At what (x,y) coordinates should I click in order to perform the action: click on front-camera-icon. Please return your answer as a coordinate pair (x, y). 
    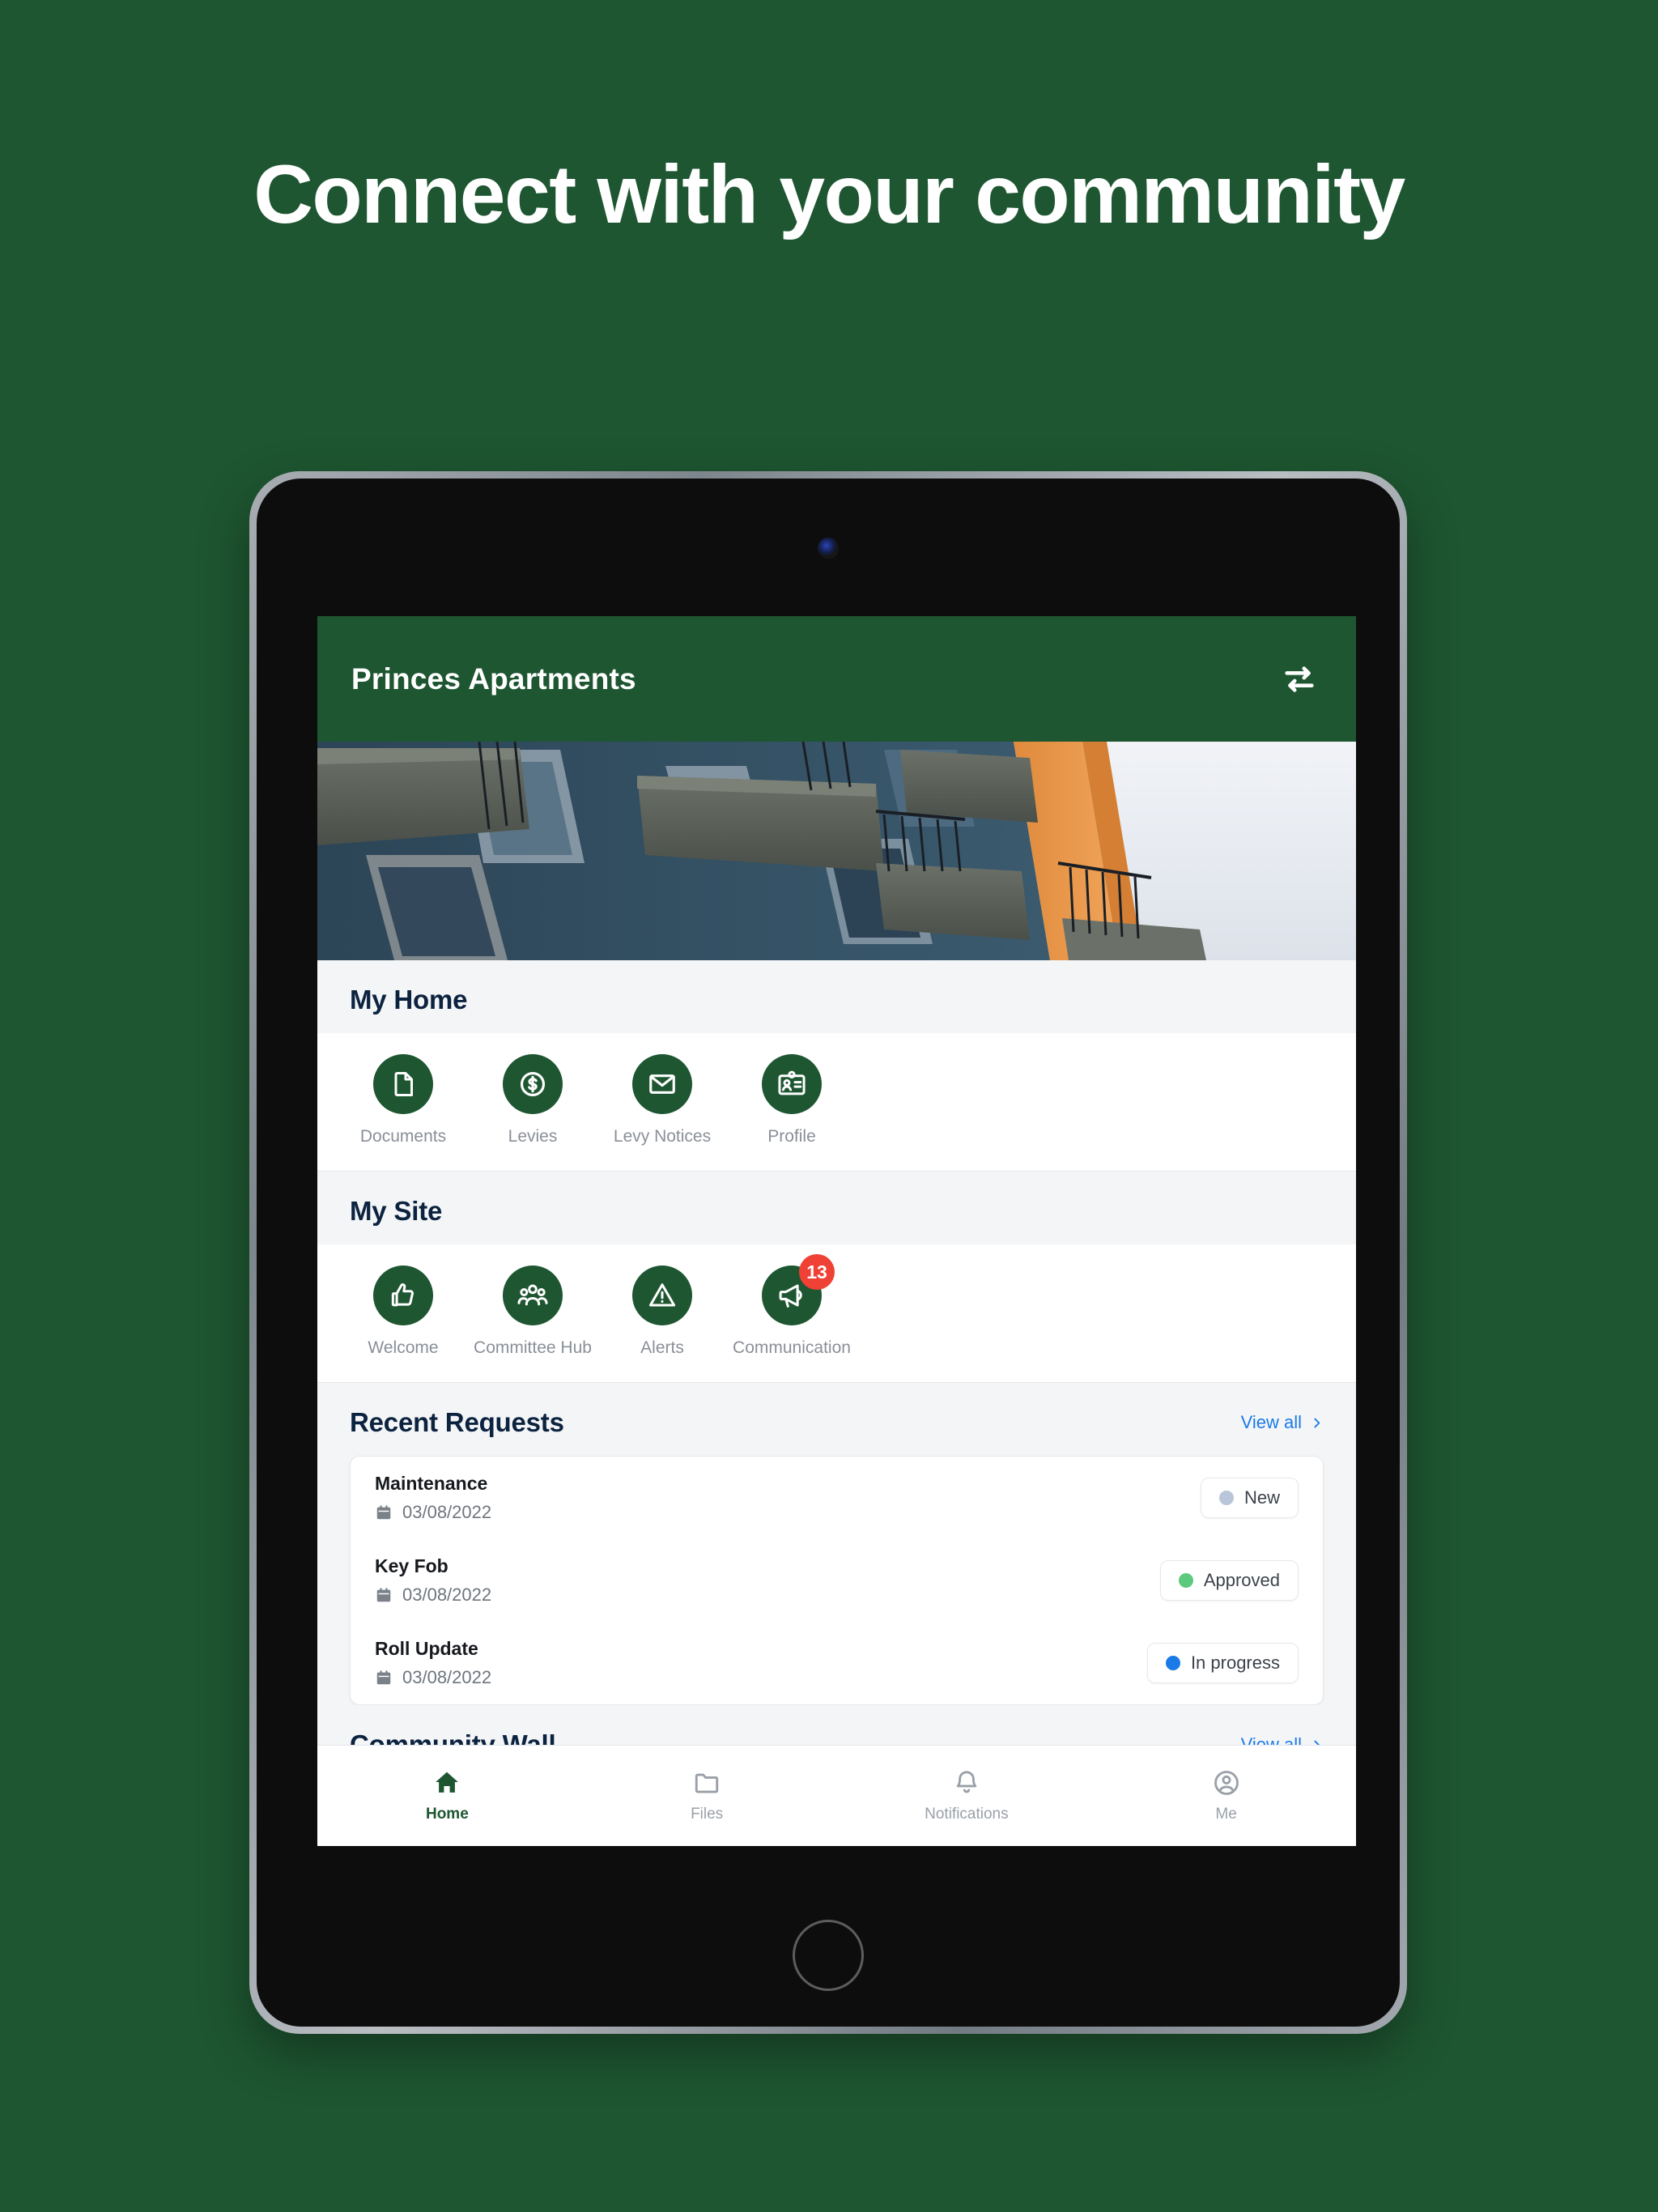
    Looking at the image, I should click on (828, 548).